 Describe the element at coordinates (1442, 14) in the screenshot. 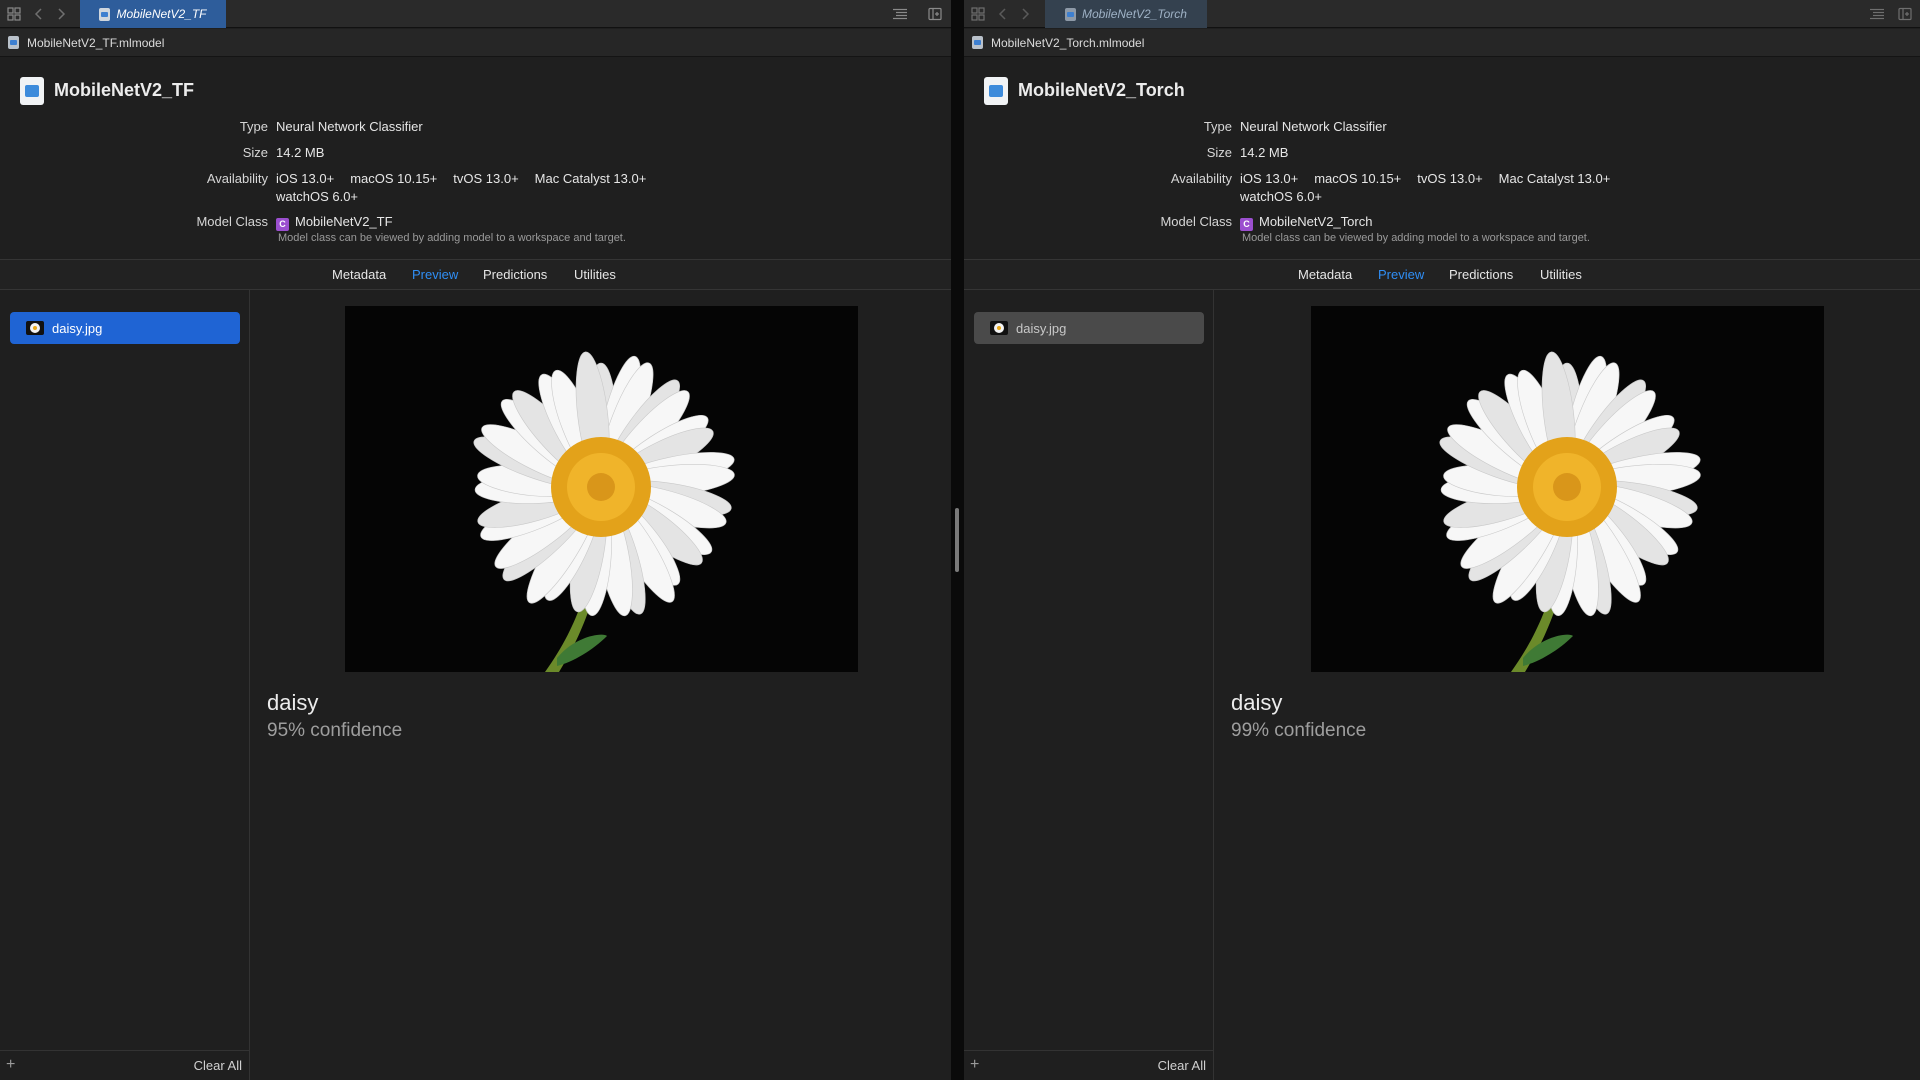

I see `tab-bar: MobileNetV2_Torch` at that location.